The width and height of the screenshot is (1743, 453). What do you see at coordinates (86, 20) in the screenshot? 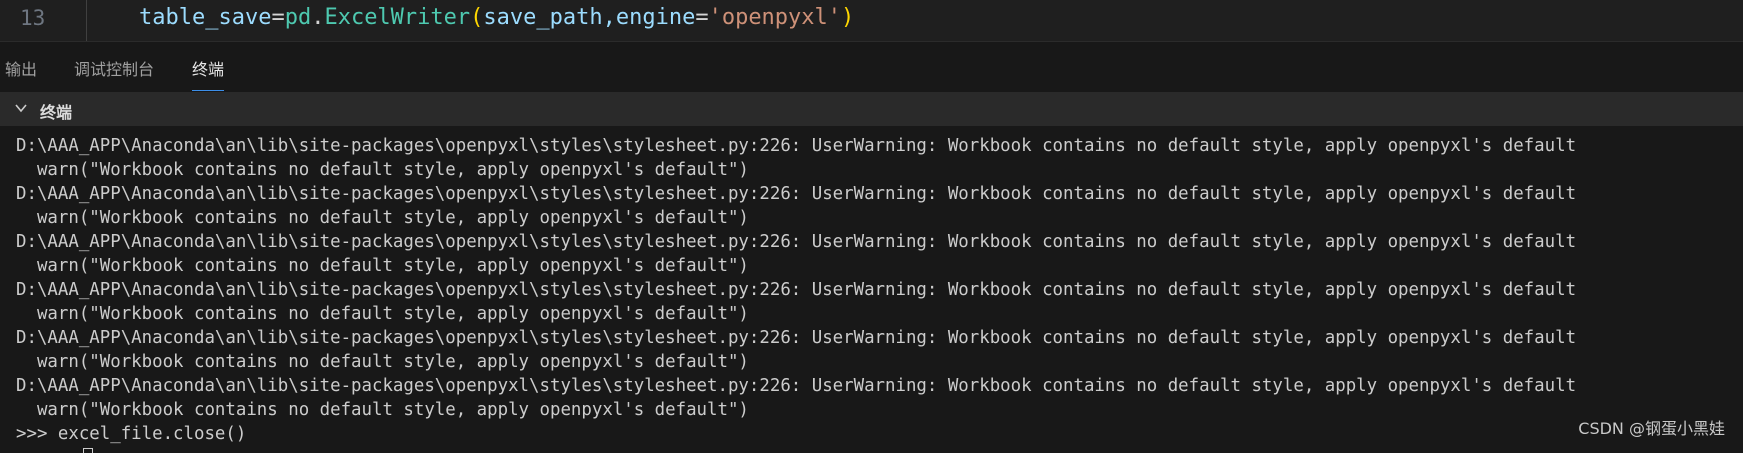
I see `indent-guide` at bounding box center [86, 20].